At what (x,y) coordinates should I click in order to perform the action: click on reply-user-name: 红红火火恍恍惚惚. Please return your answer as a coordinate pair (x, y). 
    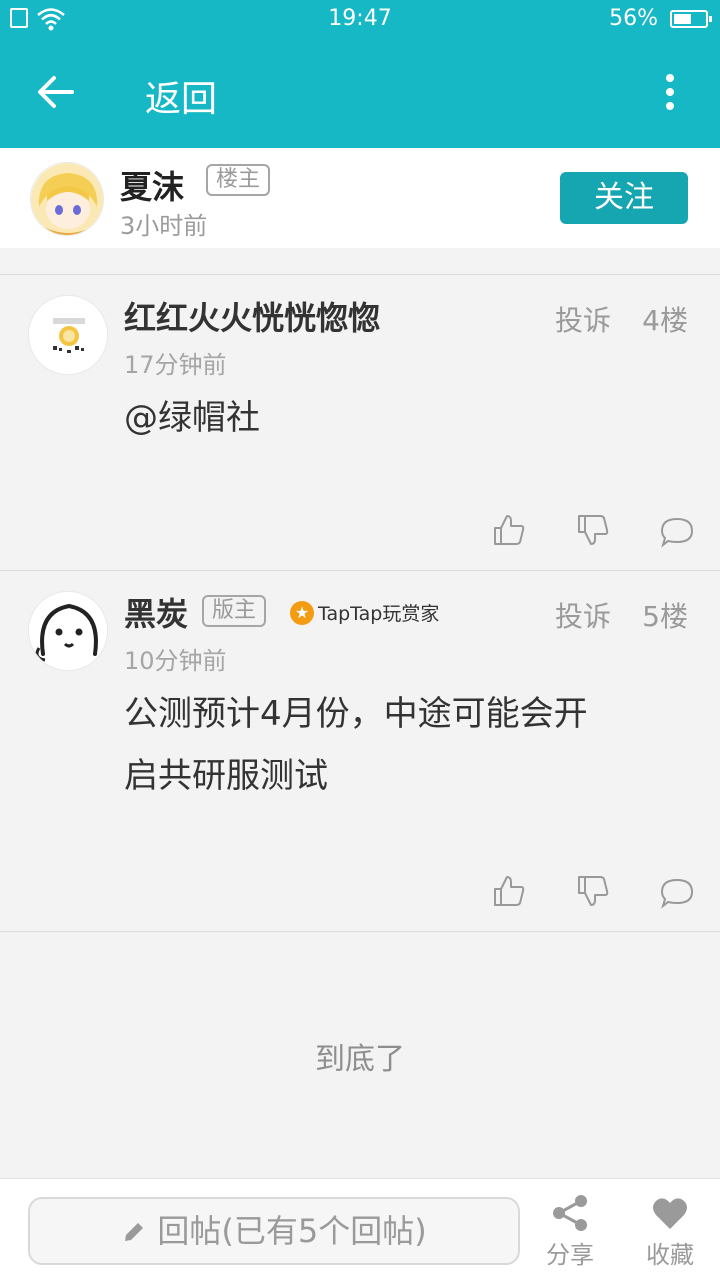
    Looking at the image, I should click on (252, 316).